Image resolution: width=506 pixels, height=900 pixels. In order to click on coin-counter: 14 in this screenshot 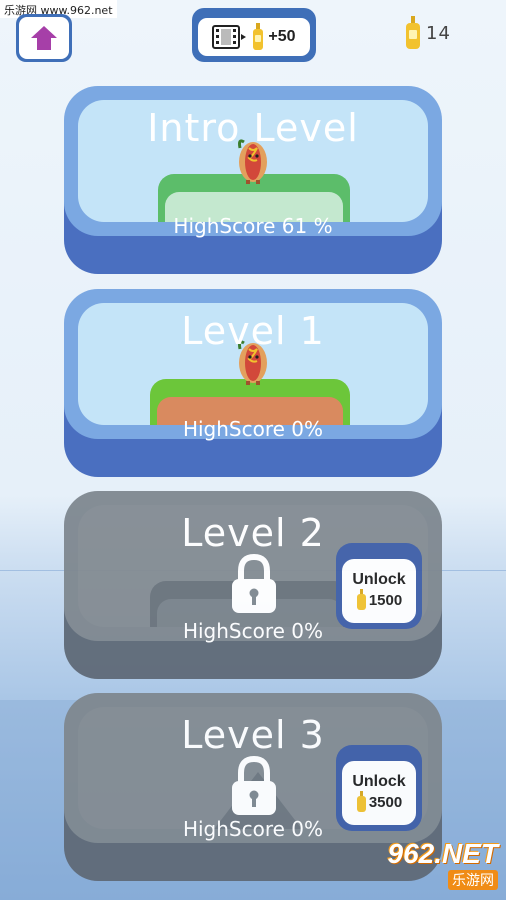, I will do `click(427, 33)`.